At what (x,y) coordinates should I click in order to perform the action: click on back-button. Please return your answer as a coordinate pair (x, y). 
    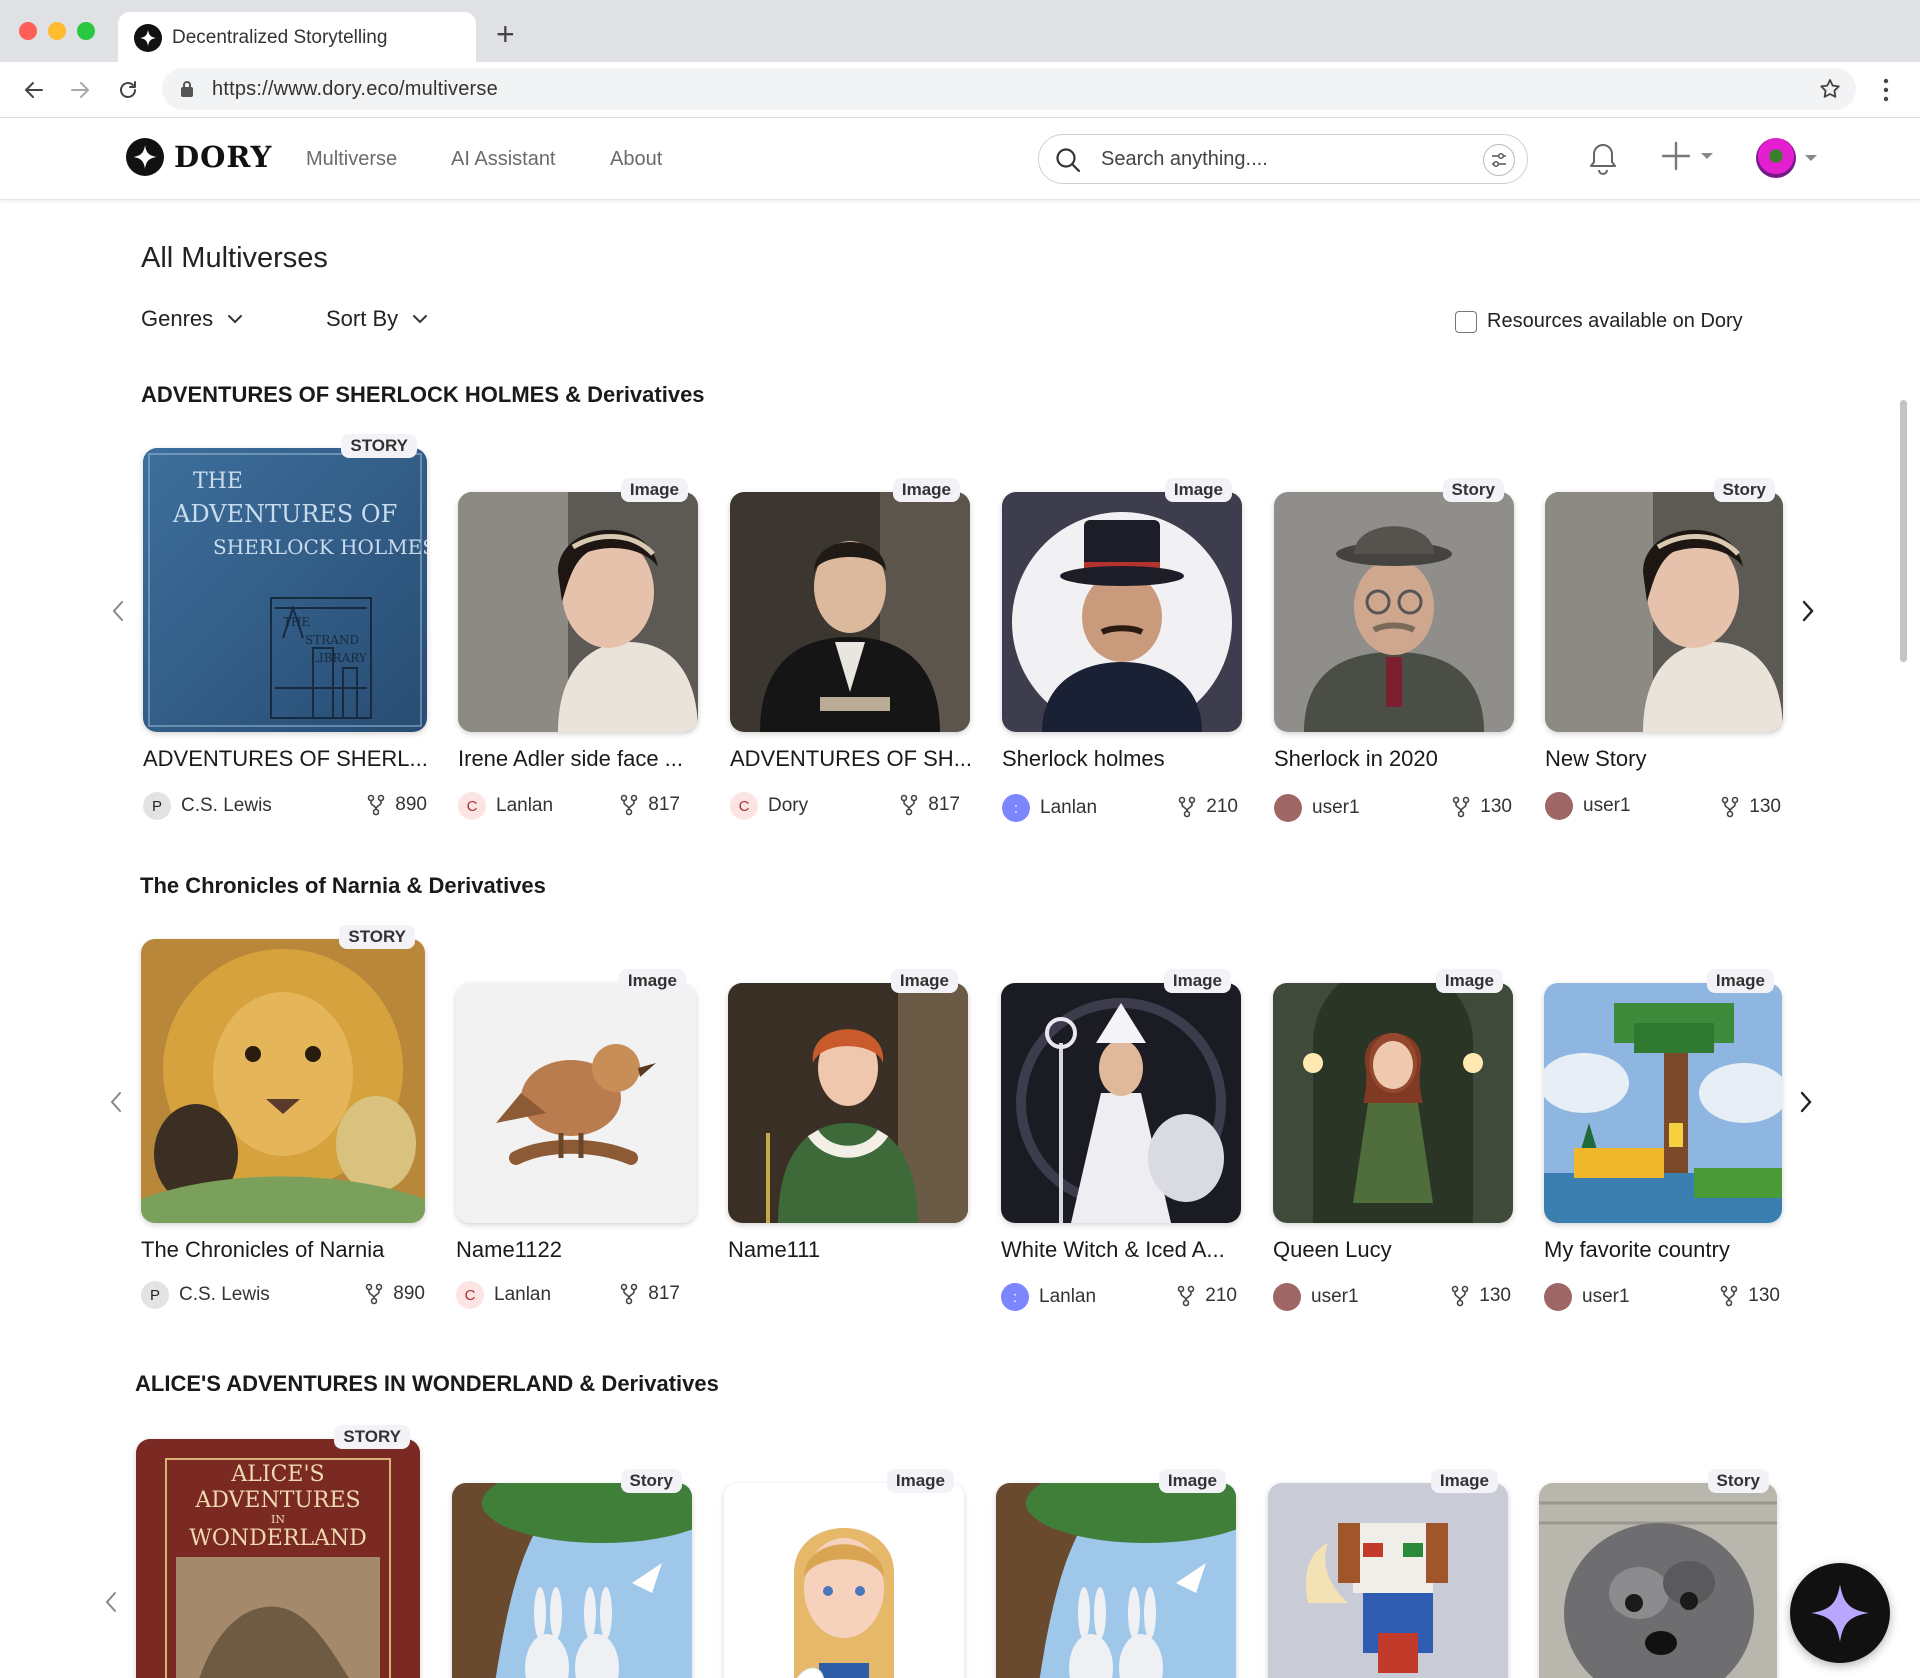
    Looking at the image, I should click on (34, 90).